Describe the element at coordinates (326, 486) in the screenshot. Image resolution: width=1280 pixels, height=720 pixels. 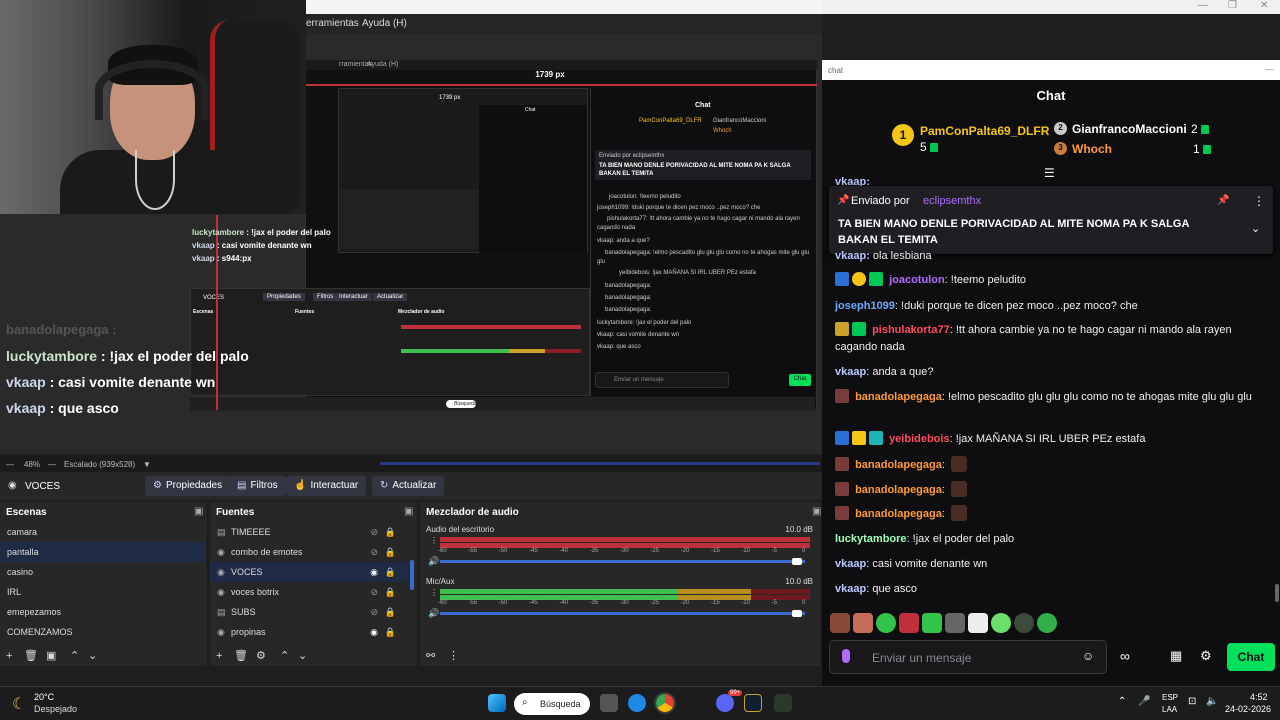
I see `interact-button: ☝ Interactuar` at that location.